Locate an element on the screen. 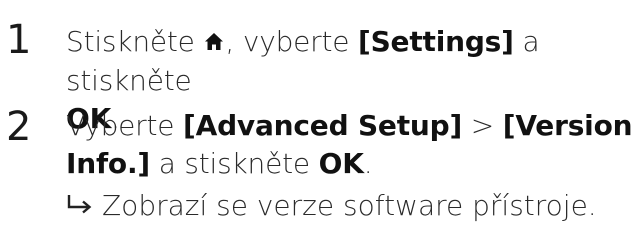  home-icon is located at coordinates (214, 43).